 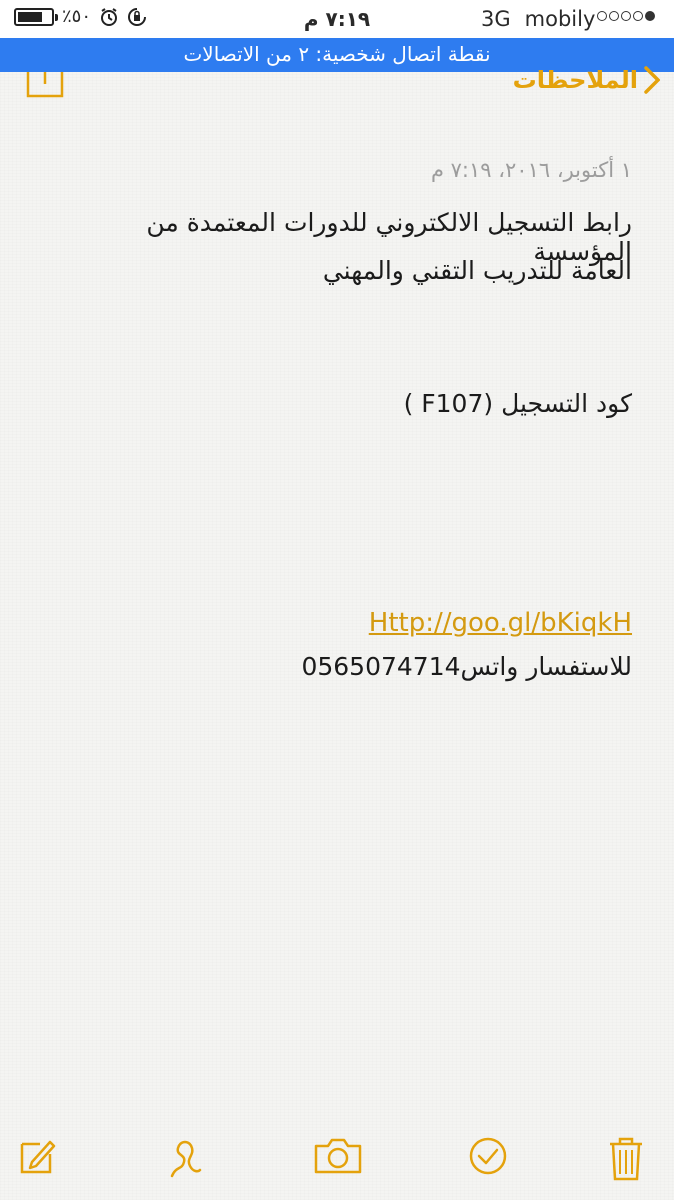 What do you see at coordinates (186, 1158) in the screenshot?
I see `sketch-icon` at bounding box center [186, 1158].